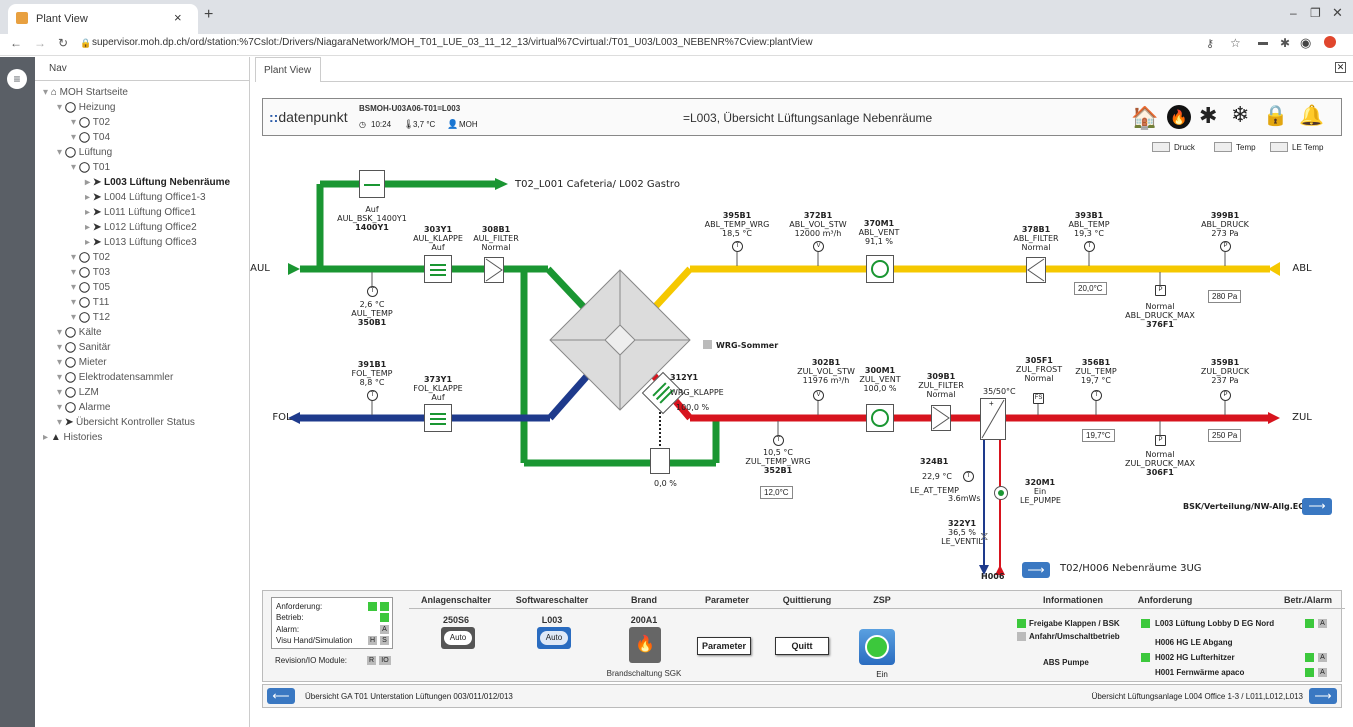 The height and width of the screenshot is (727, 1353). Describe the element at coordinates (880, 418) in the screenshot. I see `zul-fan` at that location.